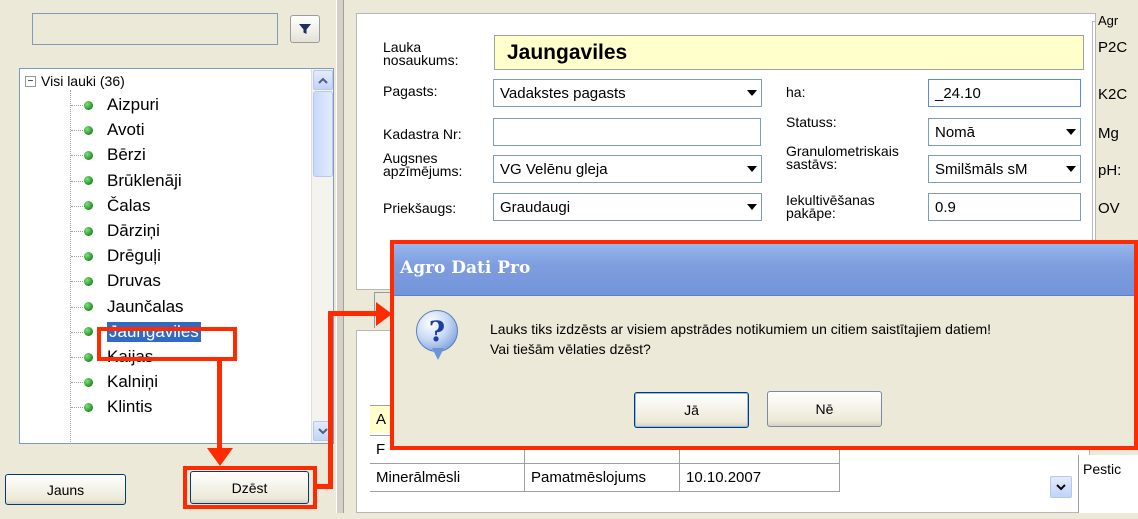  I want to click on tree-root: − Visi lauki (36), so click(75, 81).